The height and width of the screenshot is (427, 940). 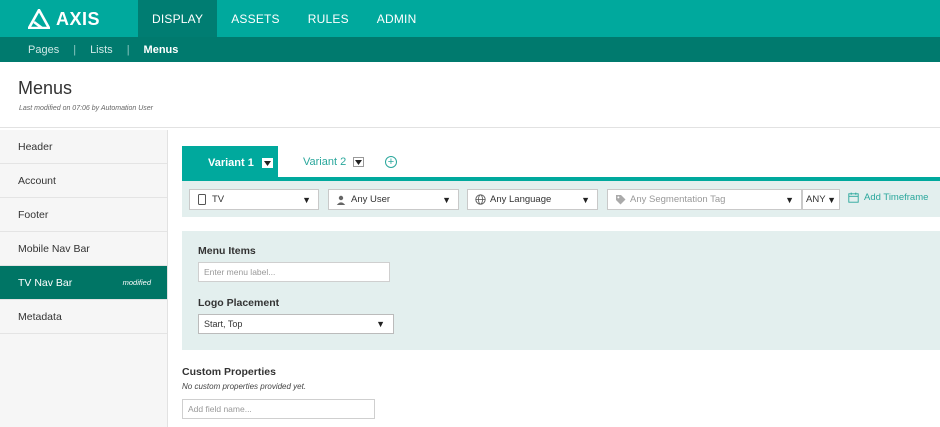 I want to click on custom-properties-title: Custom Properties, so click(x=229, y=372).